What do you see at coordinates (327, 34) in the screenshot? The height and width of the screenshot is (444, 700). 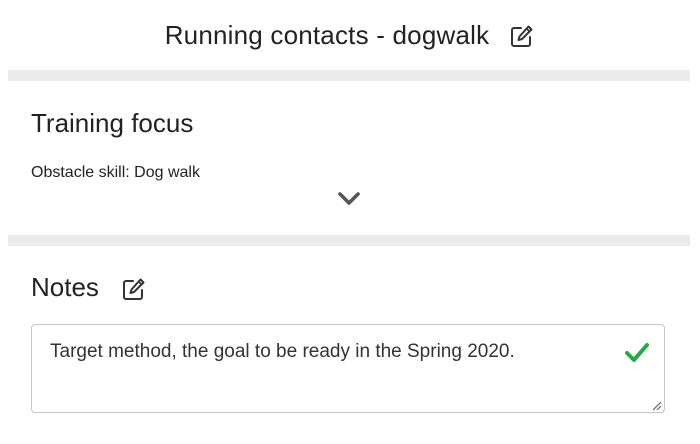 I see `page-title: Running contacts - dogwalk` at bounding box center [327, 34].